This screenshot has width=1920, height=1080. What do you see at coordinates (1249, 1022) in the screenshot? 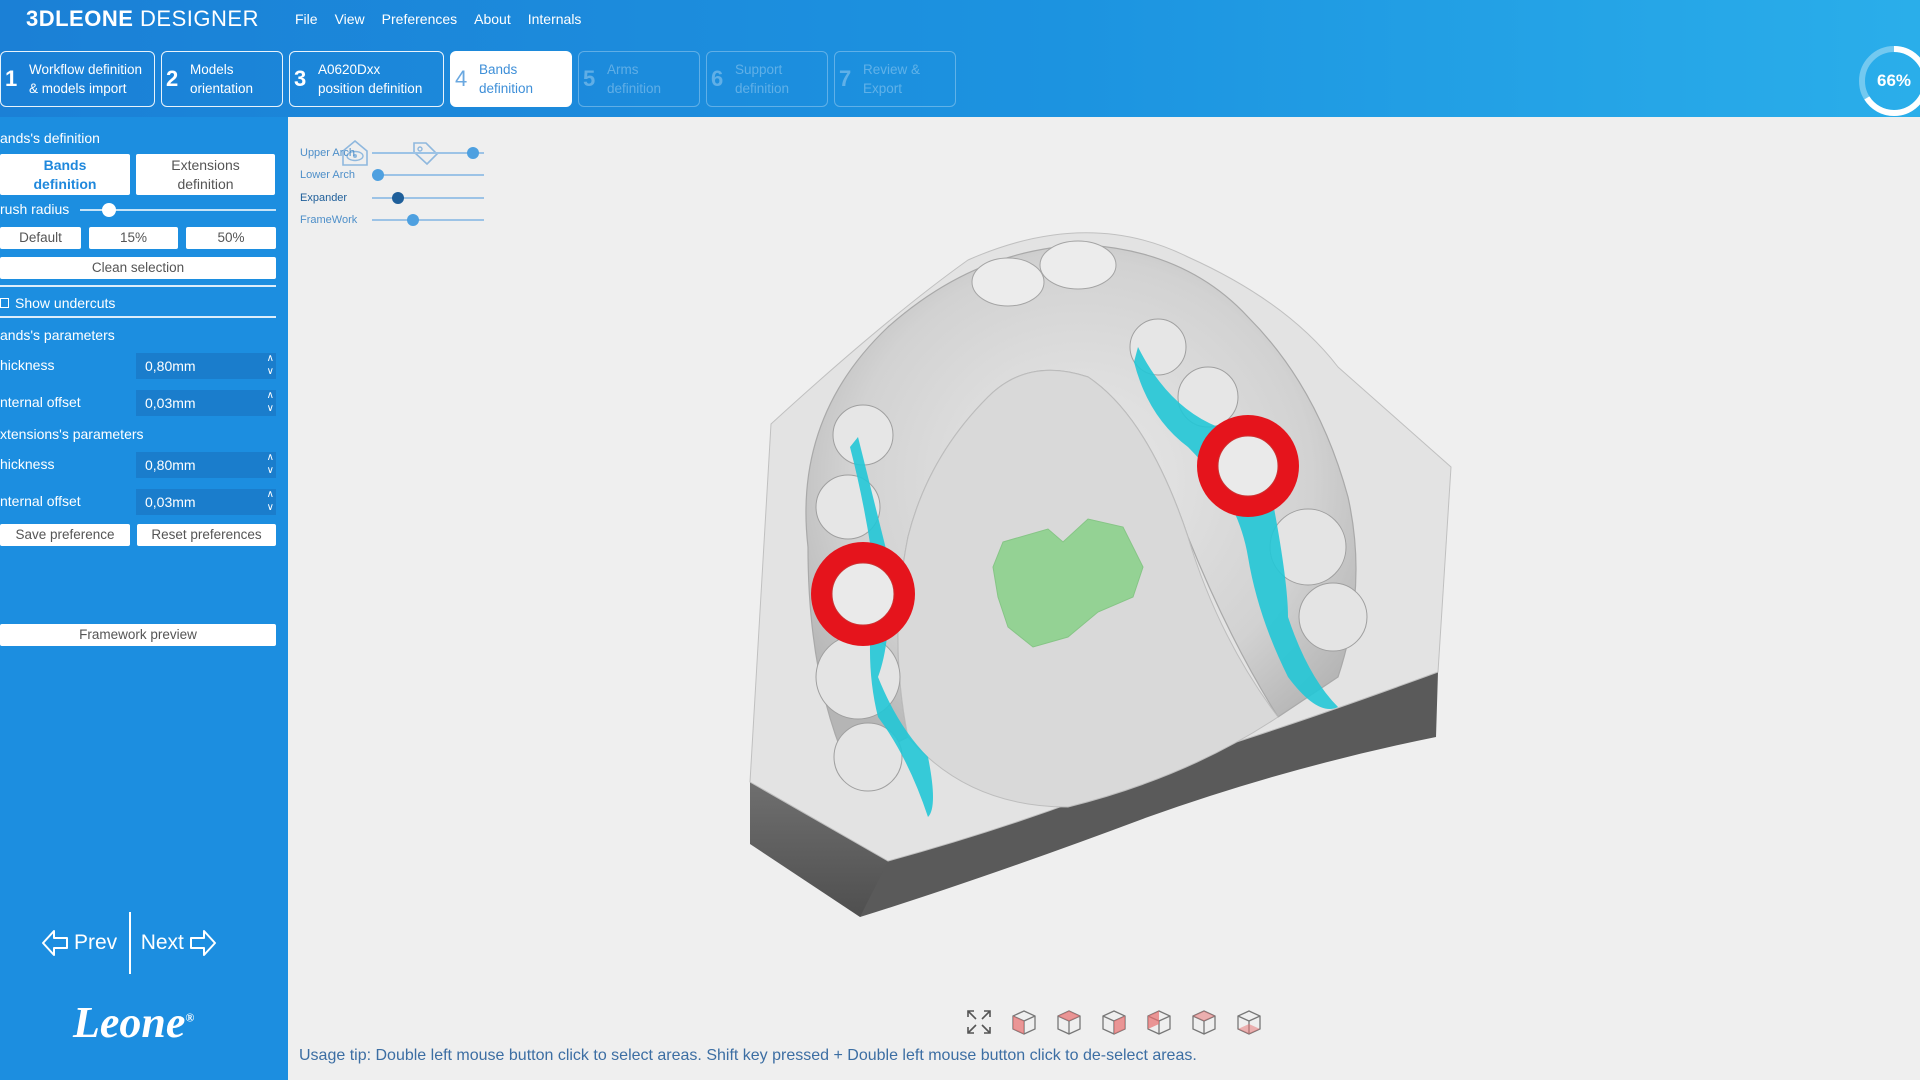
I see `bottom-view-icon` at bounding box center [1249, 1022].